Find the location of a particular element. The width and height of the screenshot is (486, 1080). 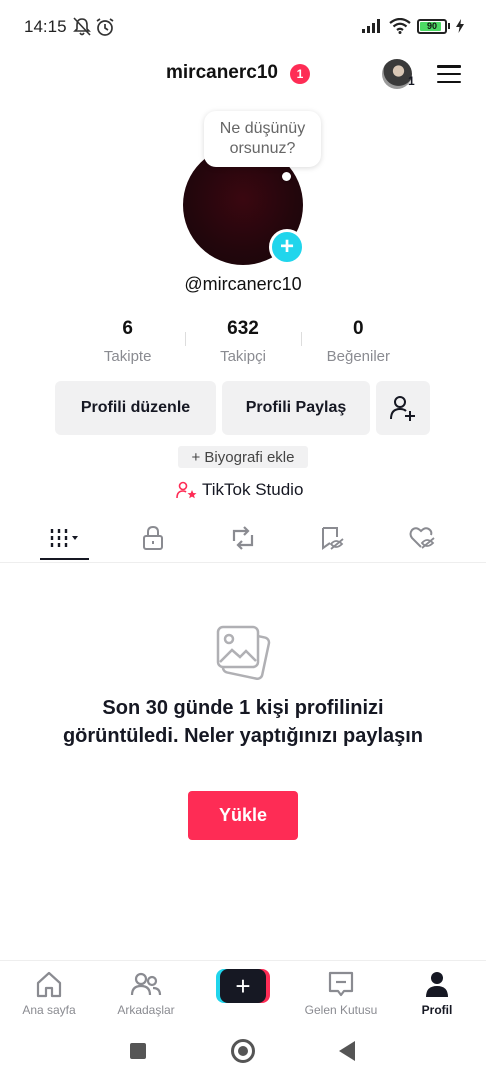

content-tabs is located at coordinates (243, 540).